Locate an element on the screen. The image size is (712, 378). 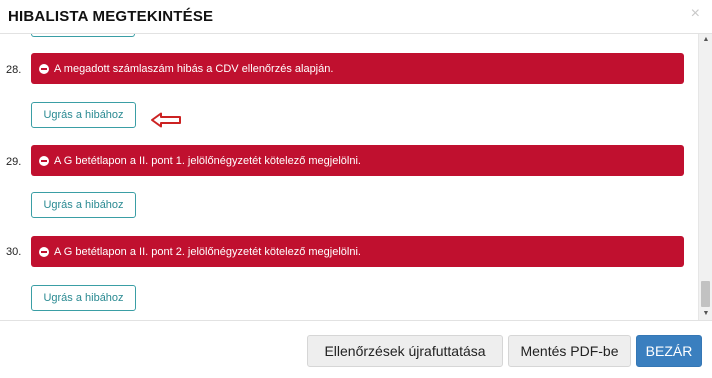
left-arrow-icon is located at coordinates (166, 120).